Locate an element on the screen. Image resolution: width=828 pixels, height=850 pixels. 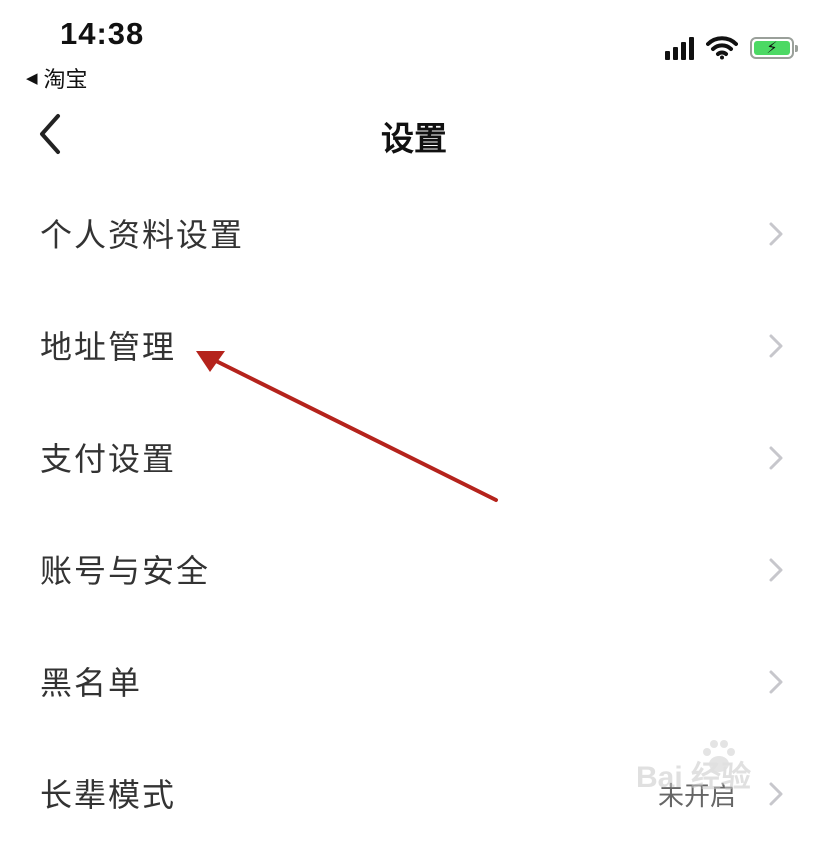
settings-item-label: 个人资料设置 is located at coordinates (142, 235).